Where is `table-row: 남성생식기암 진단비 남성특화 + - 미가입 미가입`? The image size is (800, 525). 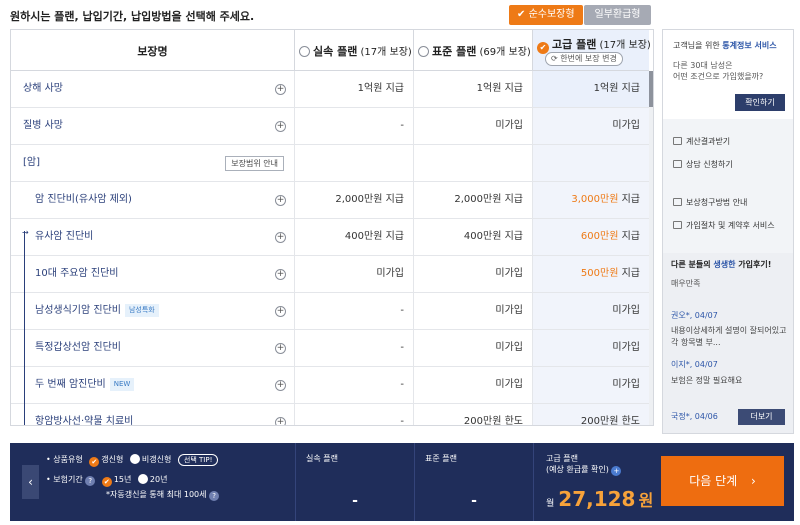
table-row: 남성생식기암 진단비 남성특화 + - 미가입 미가입 is located at coordinates (330, 311).